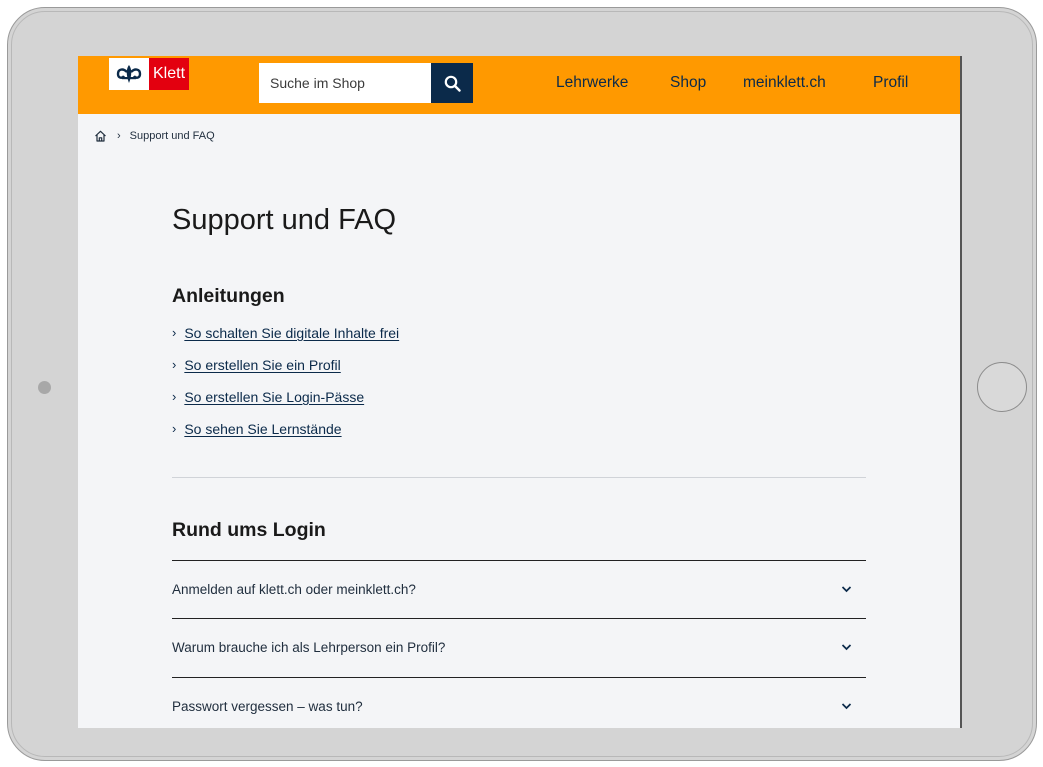 The height and width of the screenshot is (767, 1043). What do you see at coordinates (784, 83) in the screenshot?
I see `nav-meinklett: meinklett.ch` at bounding box center [784, 83].